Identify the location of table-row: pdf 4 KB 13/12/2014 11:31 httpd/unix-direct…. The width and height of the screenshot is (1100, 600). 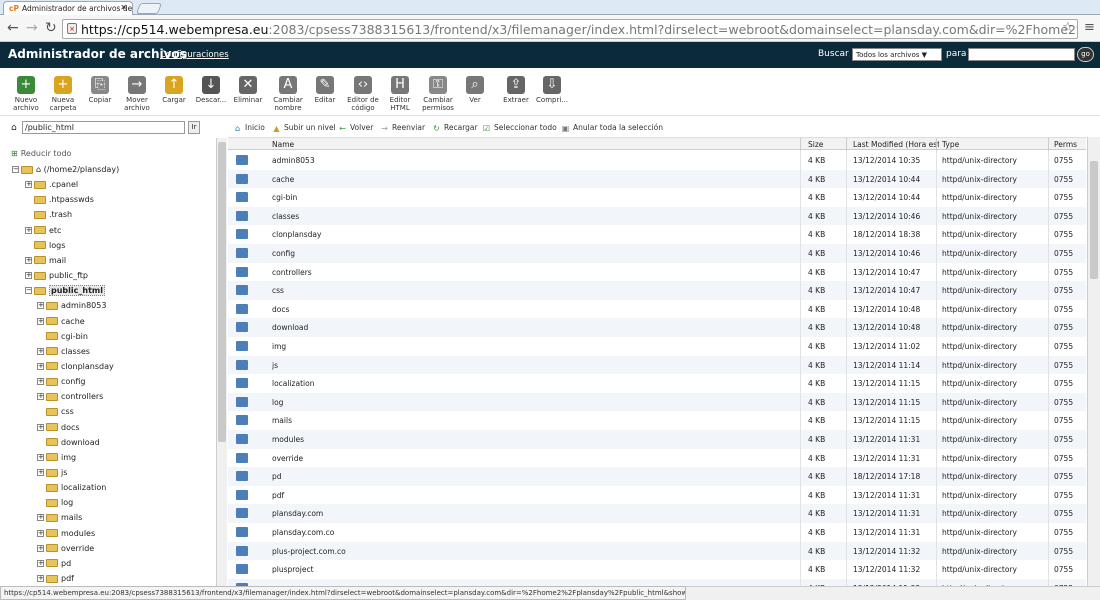
(657, 495).